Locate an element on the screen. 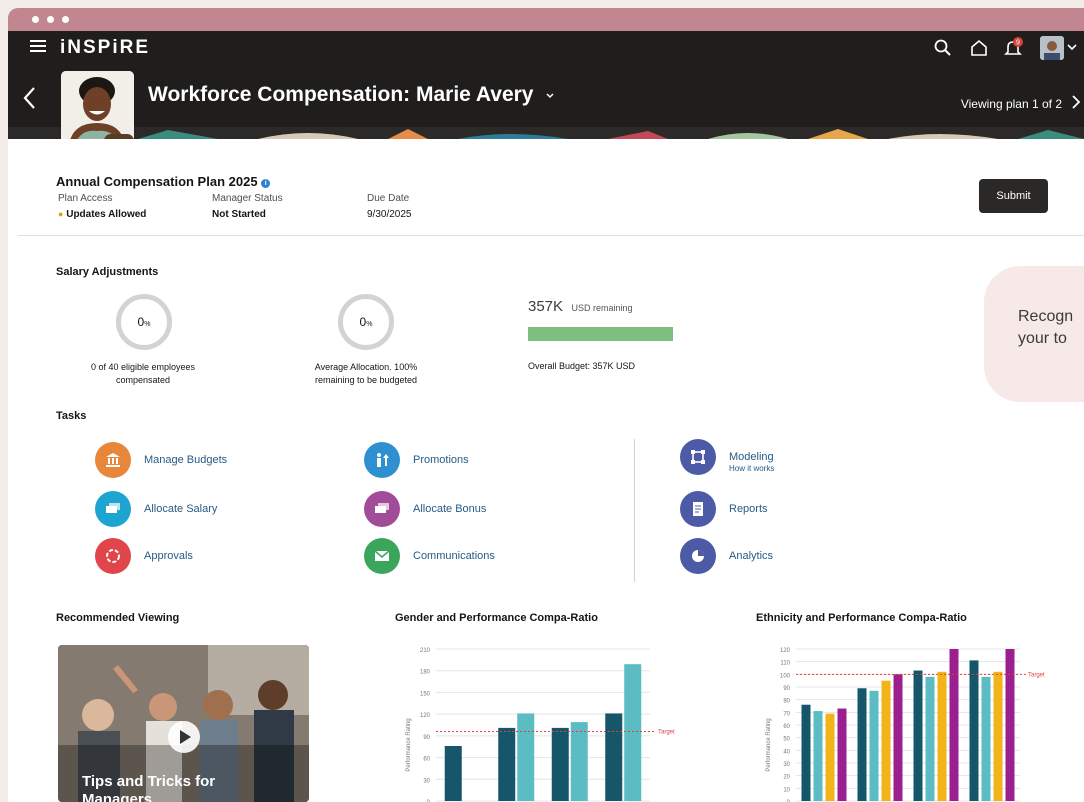  tasks-section-title: Tasks is located at coordinates (71, 416).